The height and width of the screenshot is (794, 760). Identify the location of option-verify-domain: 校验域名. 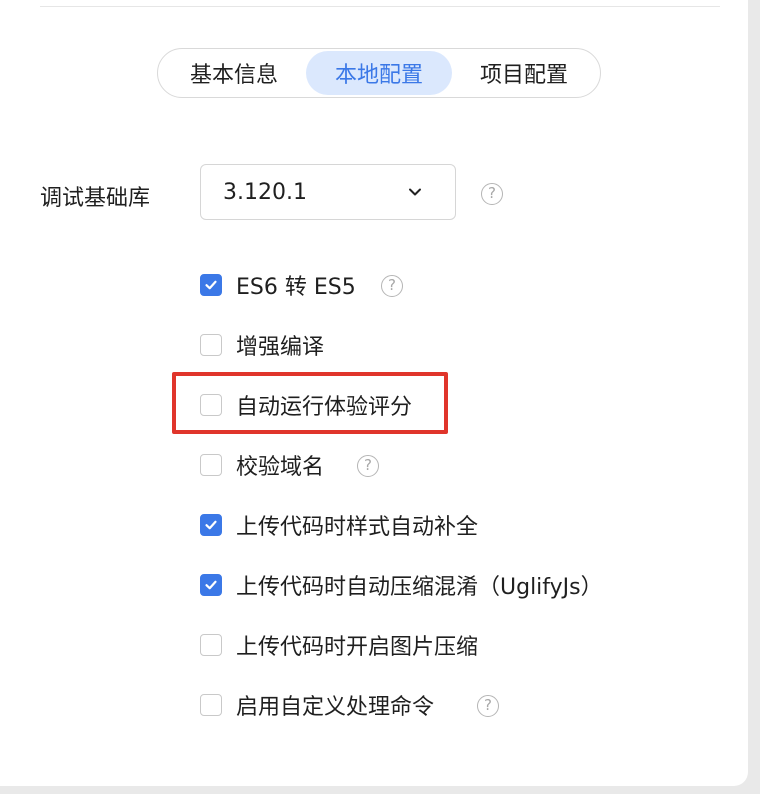
(262, 465).